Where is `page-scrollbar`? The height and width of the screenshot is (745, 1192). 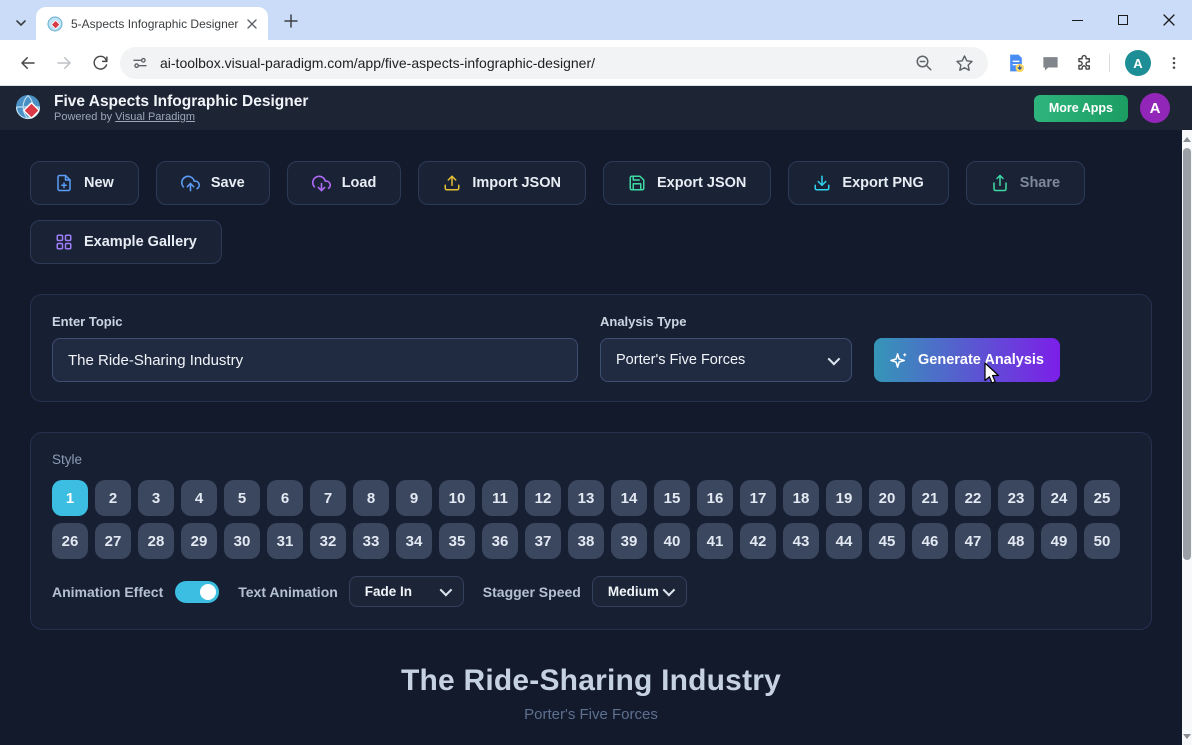
page-scrollbar is located at coordinates (1187, 437).